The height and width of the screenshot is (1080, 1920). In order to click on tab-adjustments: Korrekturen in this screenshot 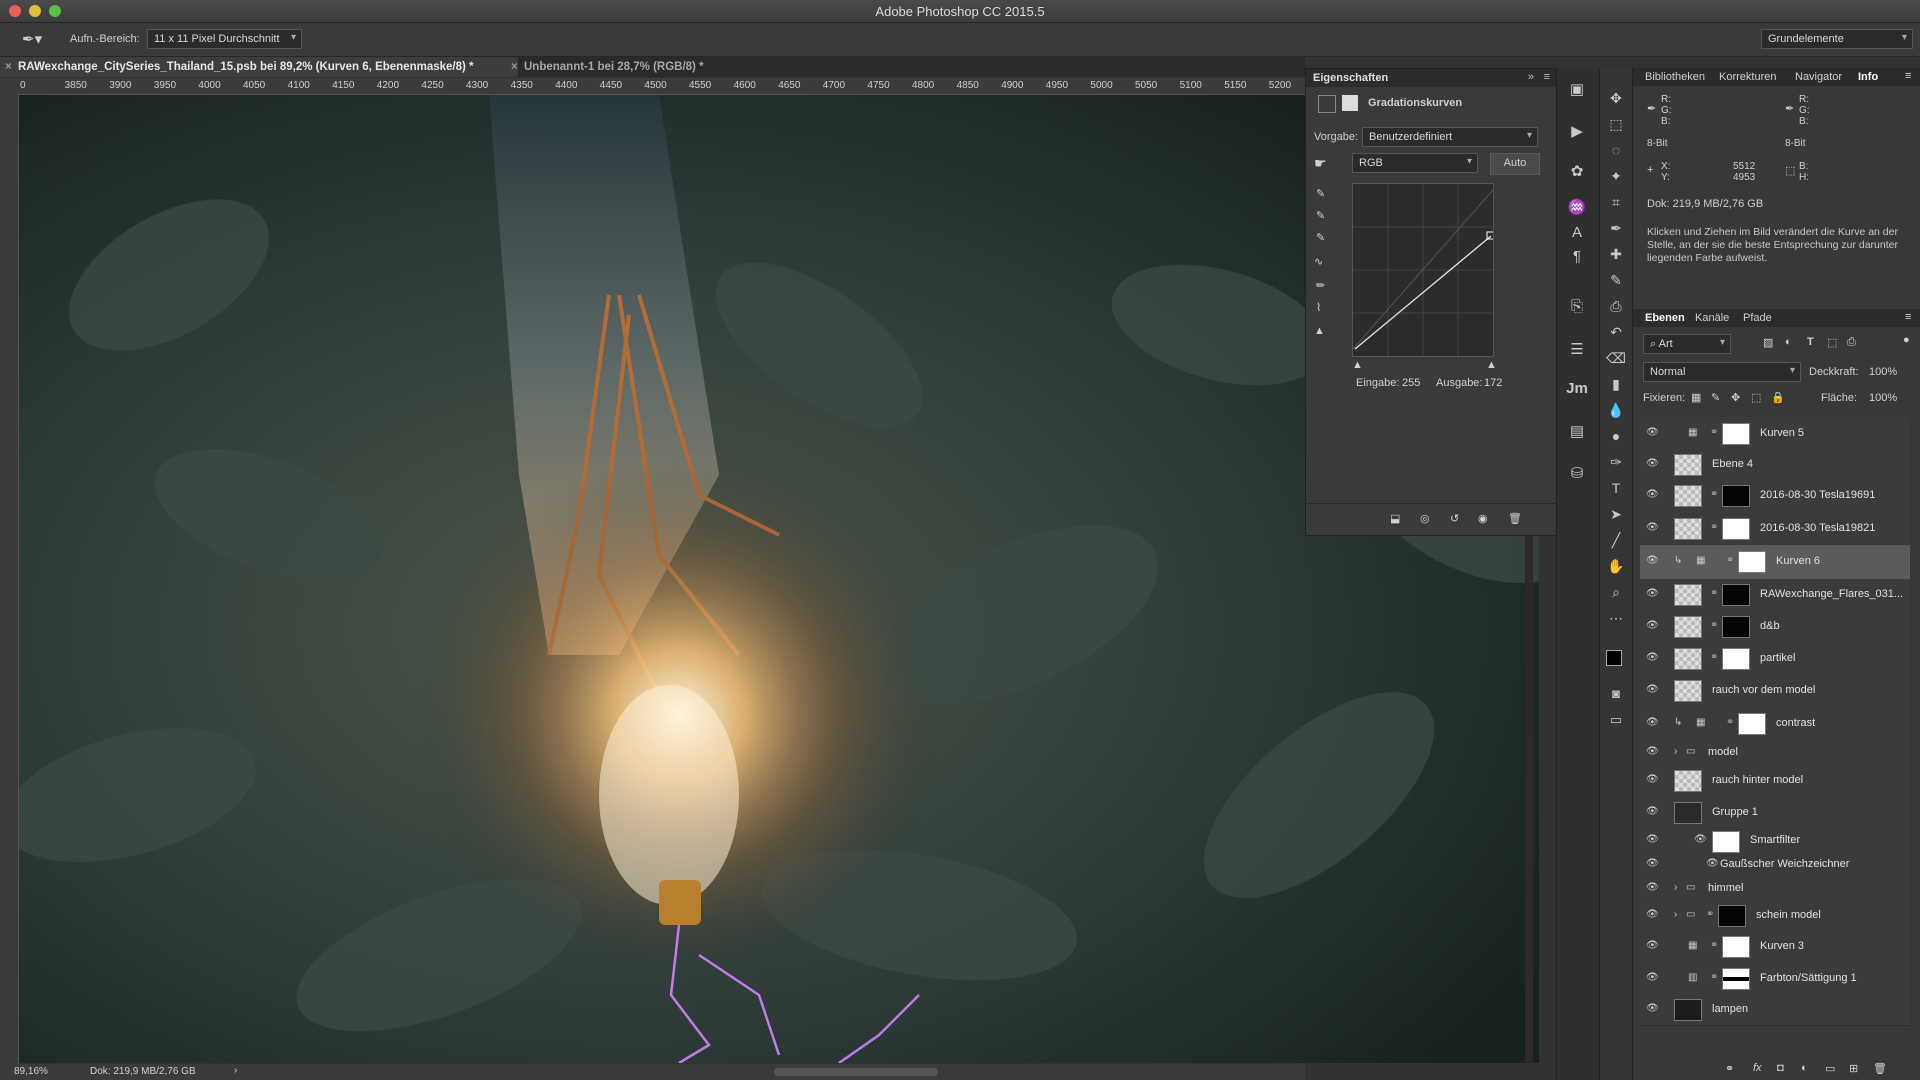, I will do `click(1747, 77)`.